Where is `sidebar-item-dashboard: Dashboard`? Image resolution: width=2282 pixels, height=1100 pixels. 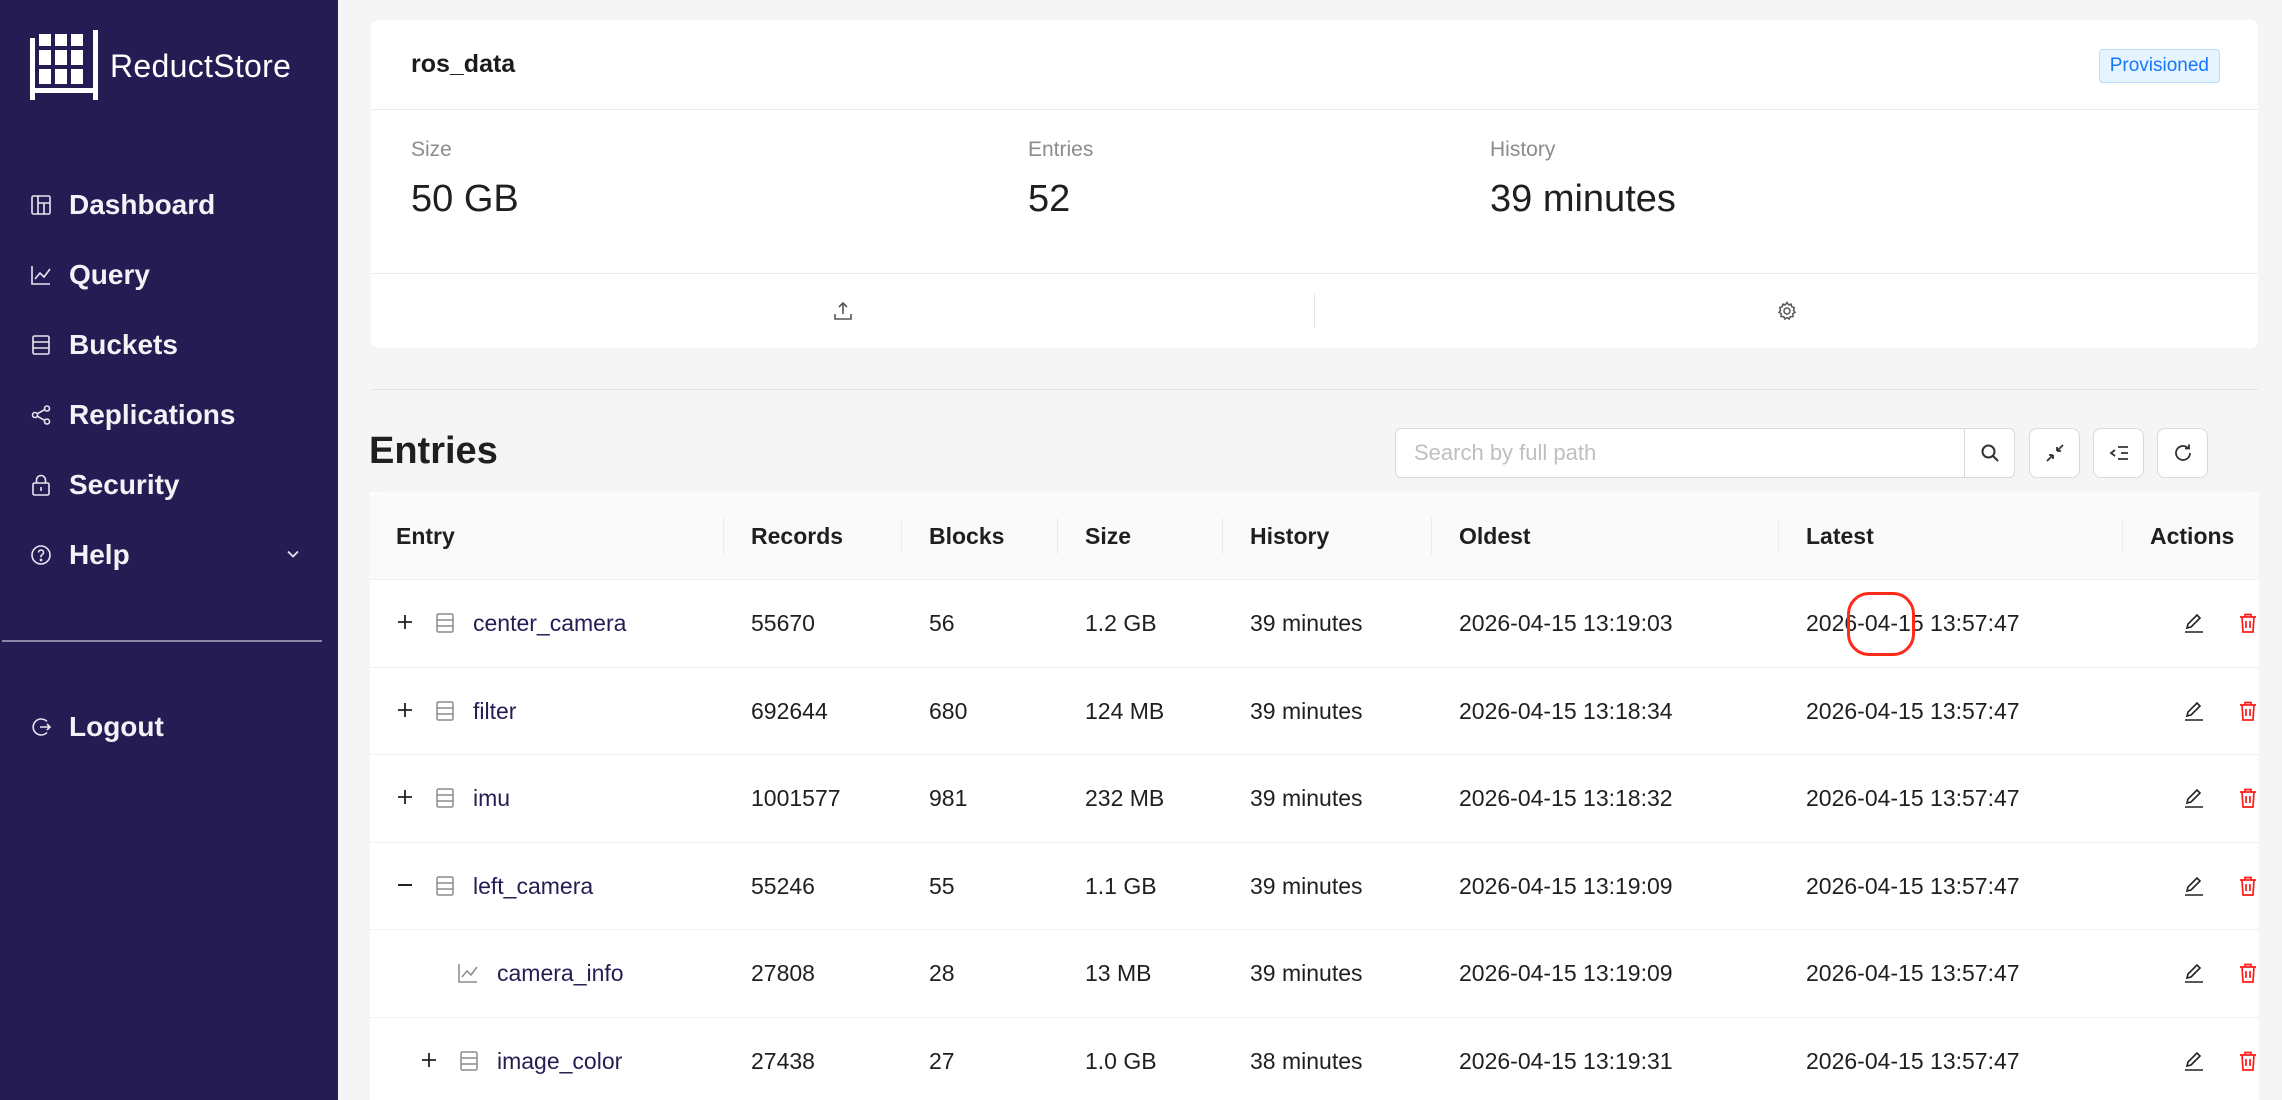 sidebar-item-dashboard: Dashboard is located at coordinates (169, 205).